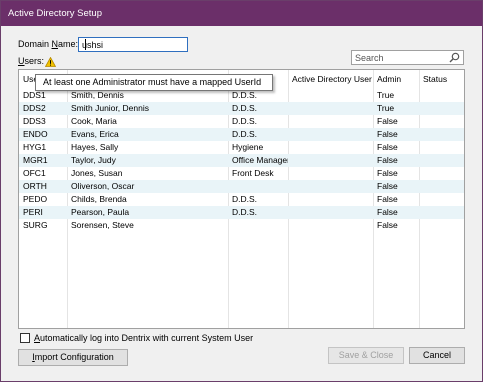 This screenshot has height=382, width=483. What do you see at coordinates (50, 62) in the screenshot?
I see `warning-icon` at bounding box center [50, 62].